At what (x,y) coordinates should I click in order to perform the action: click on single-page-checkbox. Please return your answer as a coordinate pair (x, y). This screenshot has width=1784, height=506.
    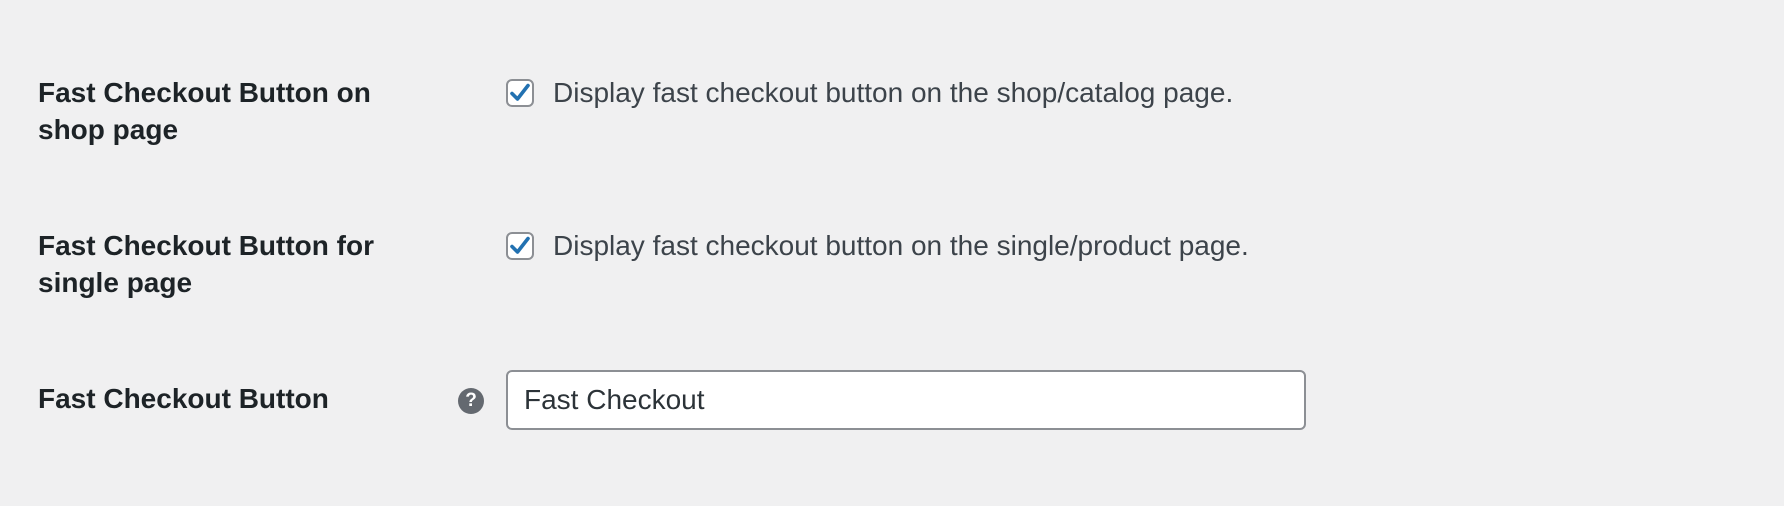
    Looking at the image, I should click on (520, 246).